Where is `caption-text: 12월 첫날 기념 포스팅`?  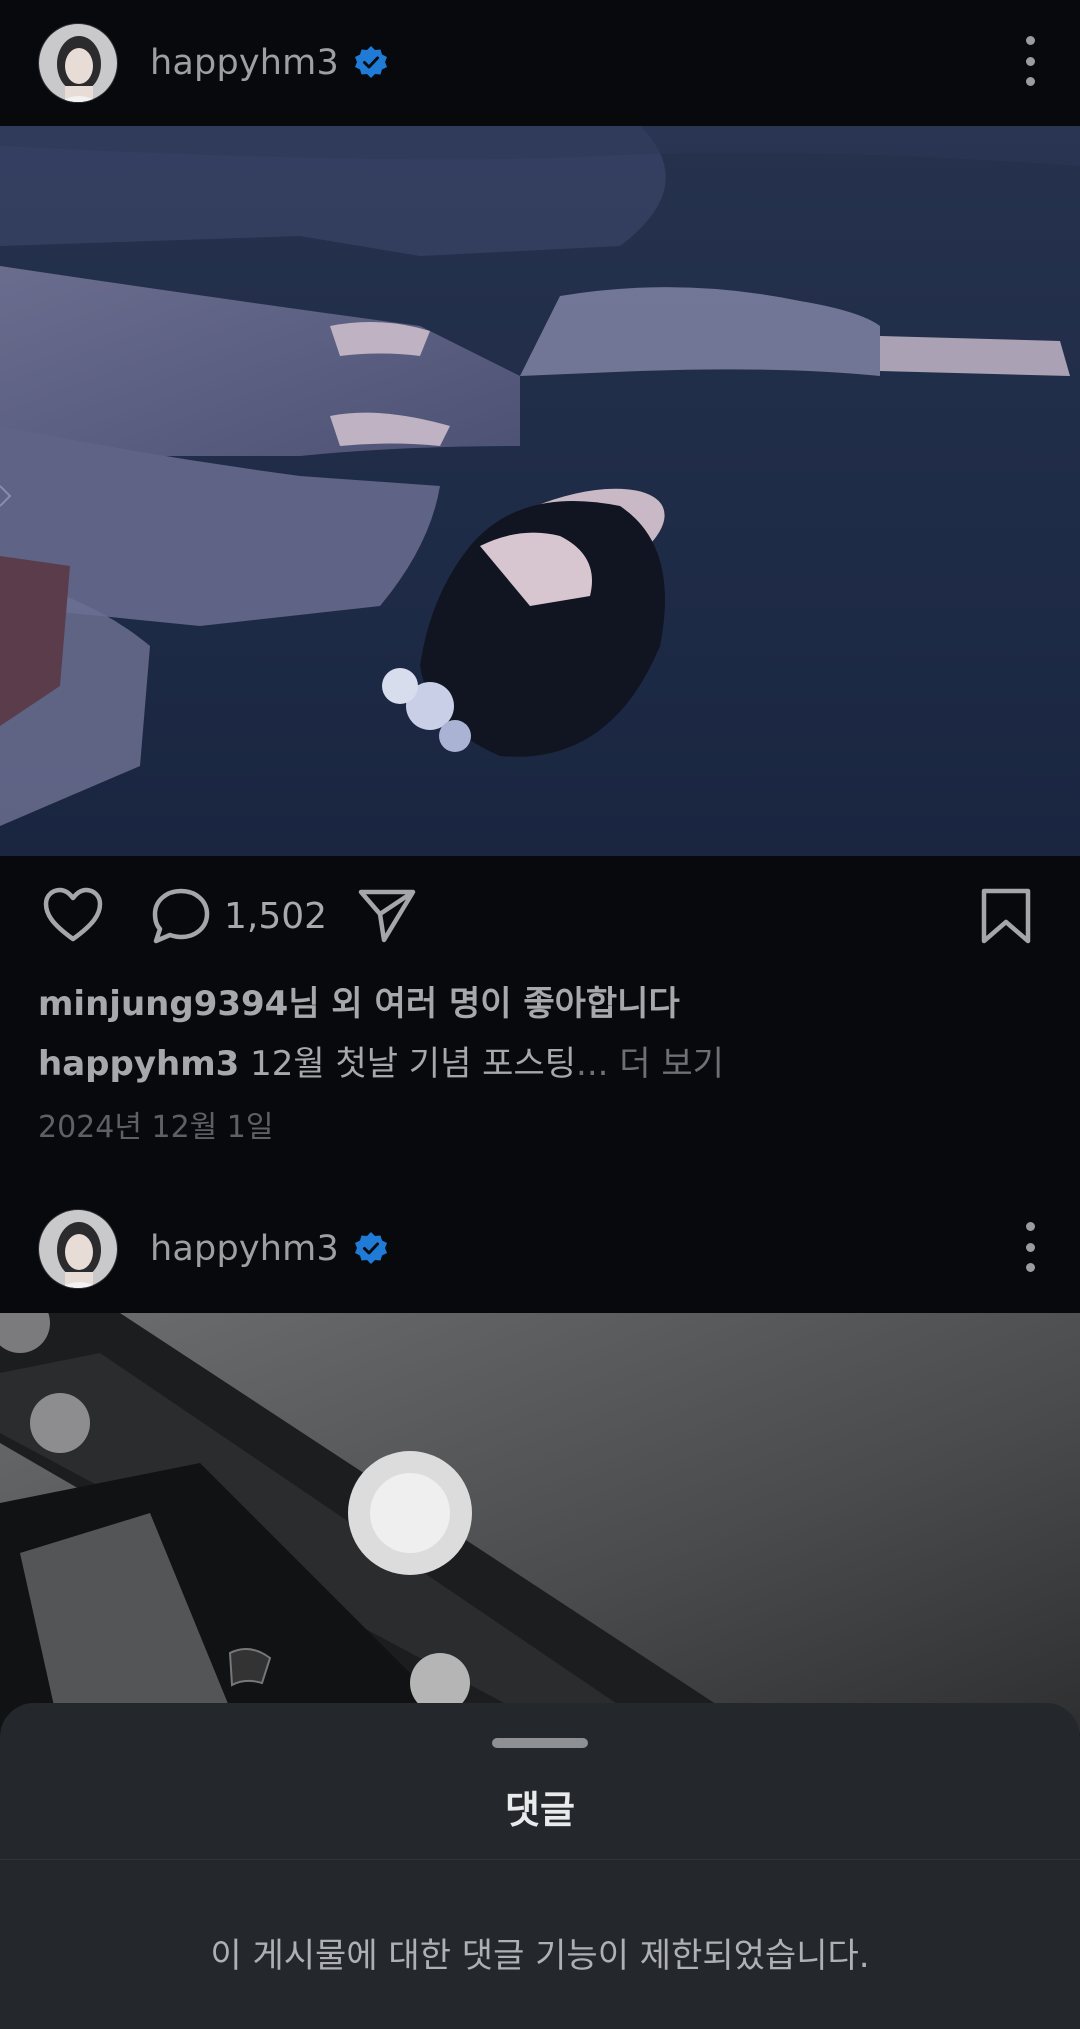 caption-text: 12월 첫날 기념 포스팅 is located at coordinates (413, 1064).